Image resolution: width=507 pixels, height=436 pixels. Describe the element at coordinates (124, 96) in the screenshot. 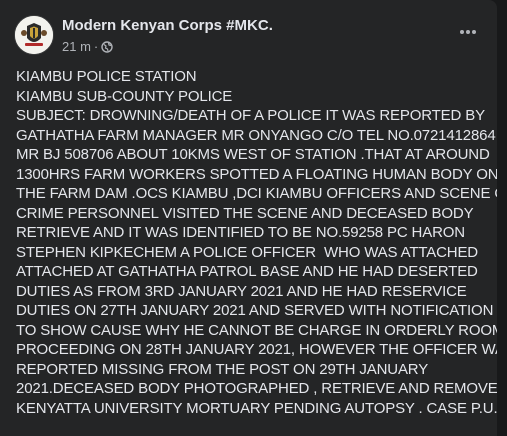

I see `post-body-line: KIAMBU SUB-COUNTY POLICE` at that location.